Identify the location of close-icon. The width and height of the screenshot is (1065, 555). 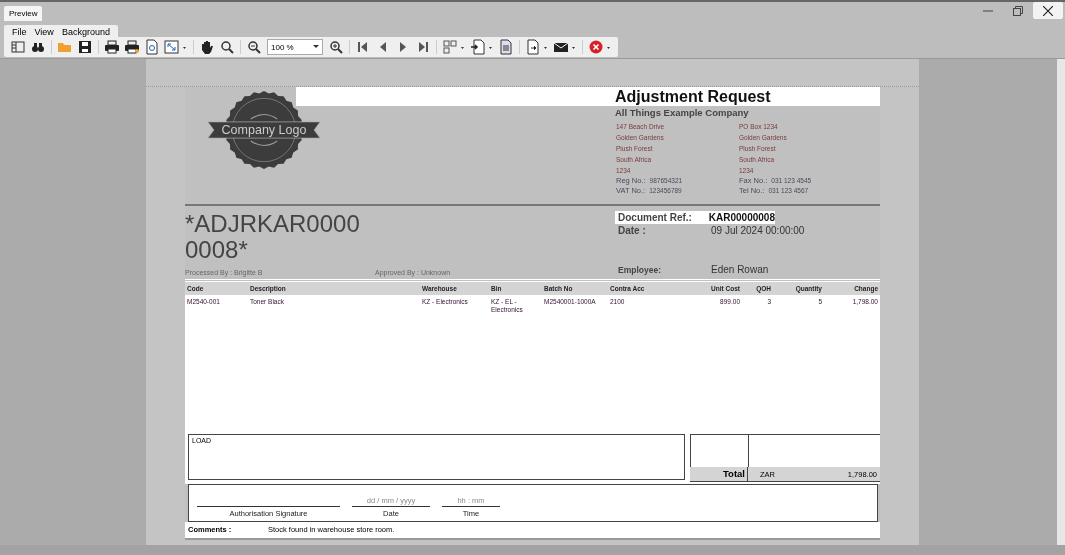
(1048, 10).